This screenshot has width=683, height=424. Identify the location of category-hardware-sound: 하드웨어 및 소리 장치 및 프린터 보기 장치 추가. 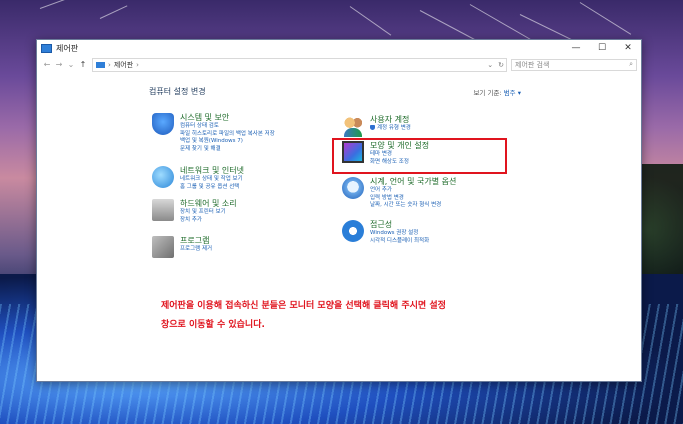
(194, 211).